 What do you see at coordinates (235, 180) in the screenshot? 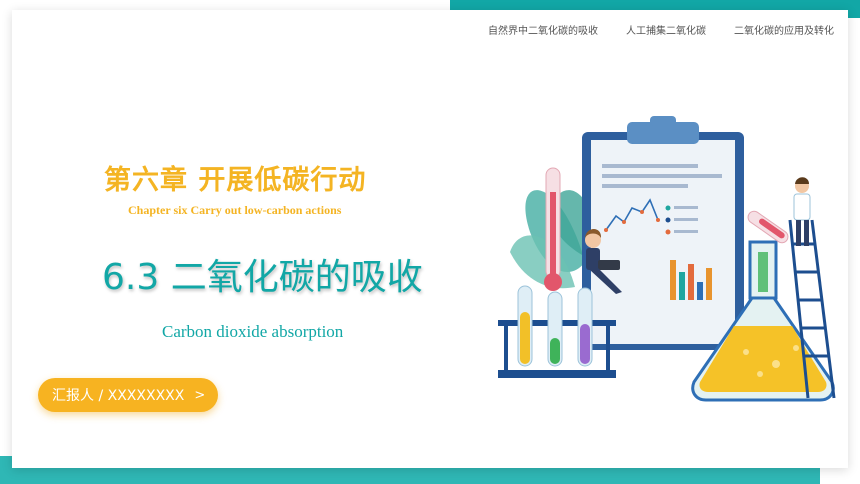
I see `chapter-title: 第六章 开展低碳行动` at bounding box center [235, 180].